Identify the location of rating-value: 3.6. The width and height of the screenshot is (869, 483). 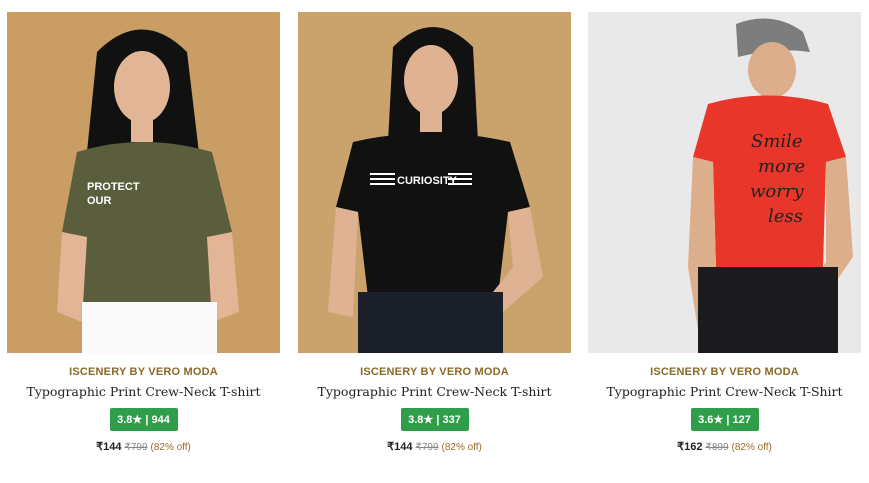
(706, 420).